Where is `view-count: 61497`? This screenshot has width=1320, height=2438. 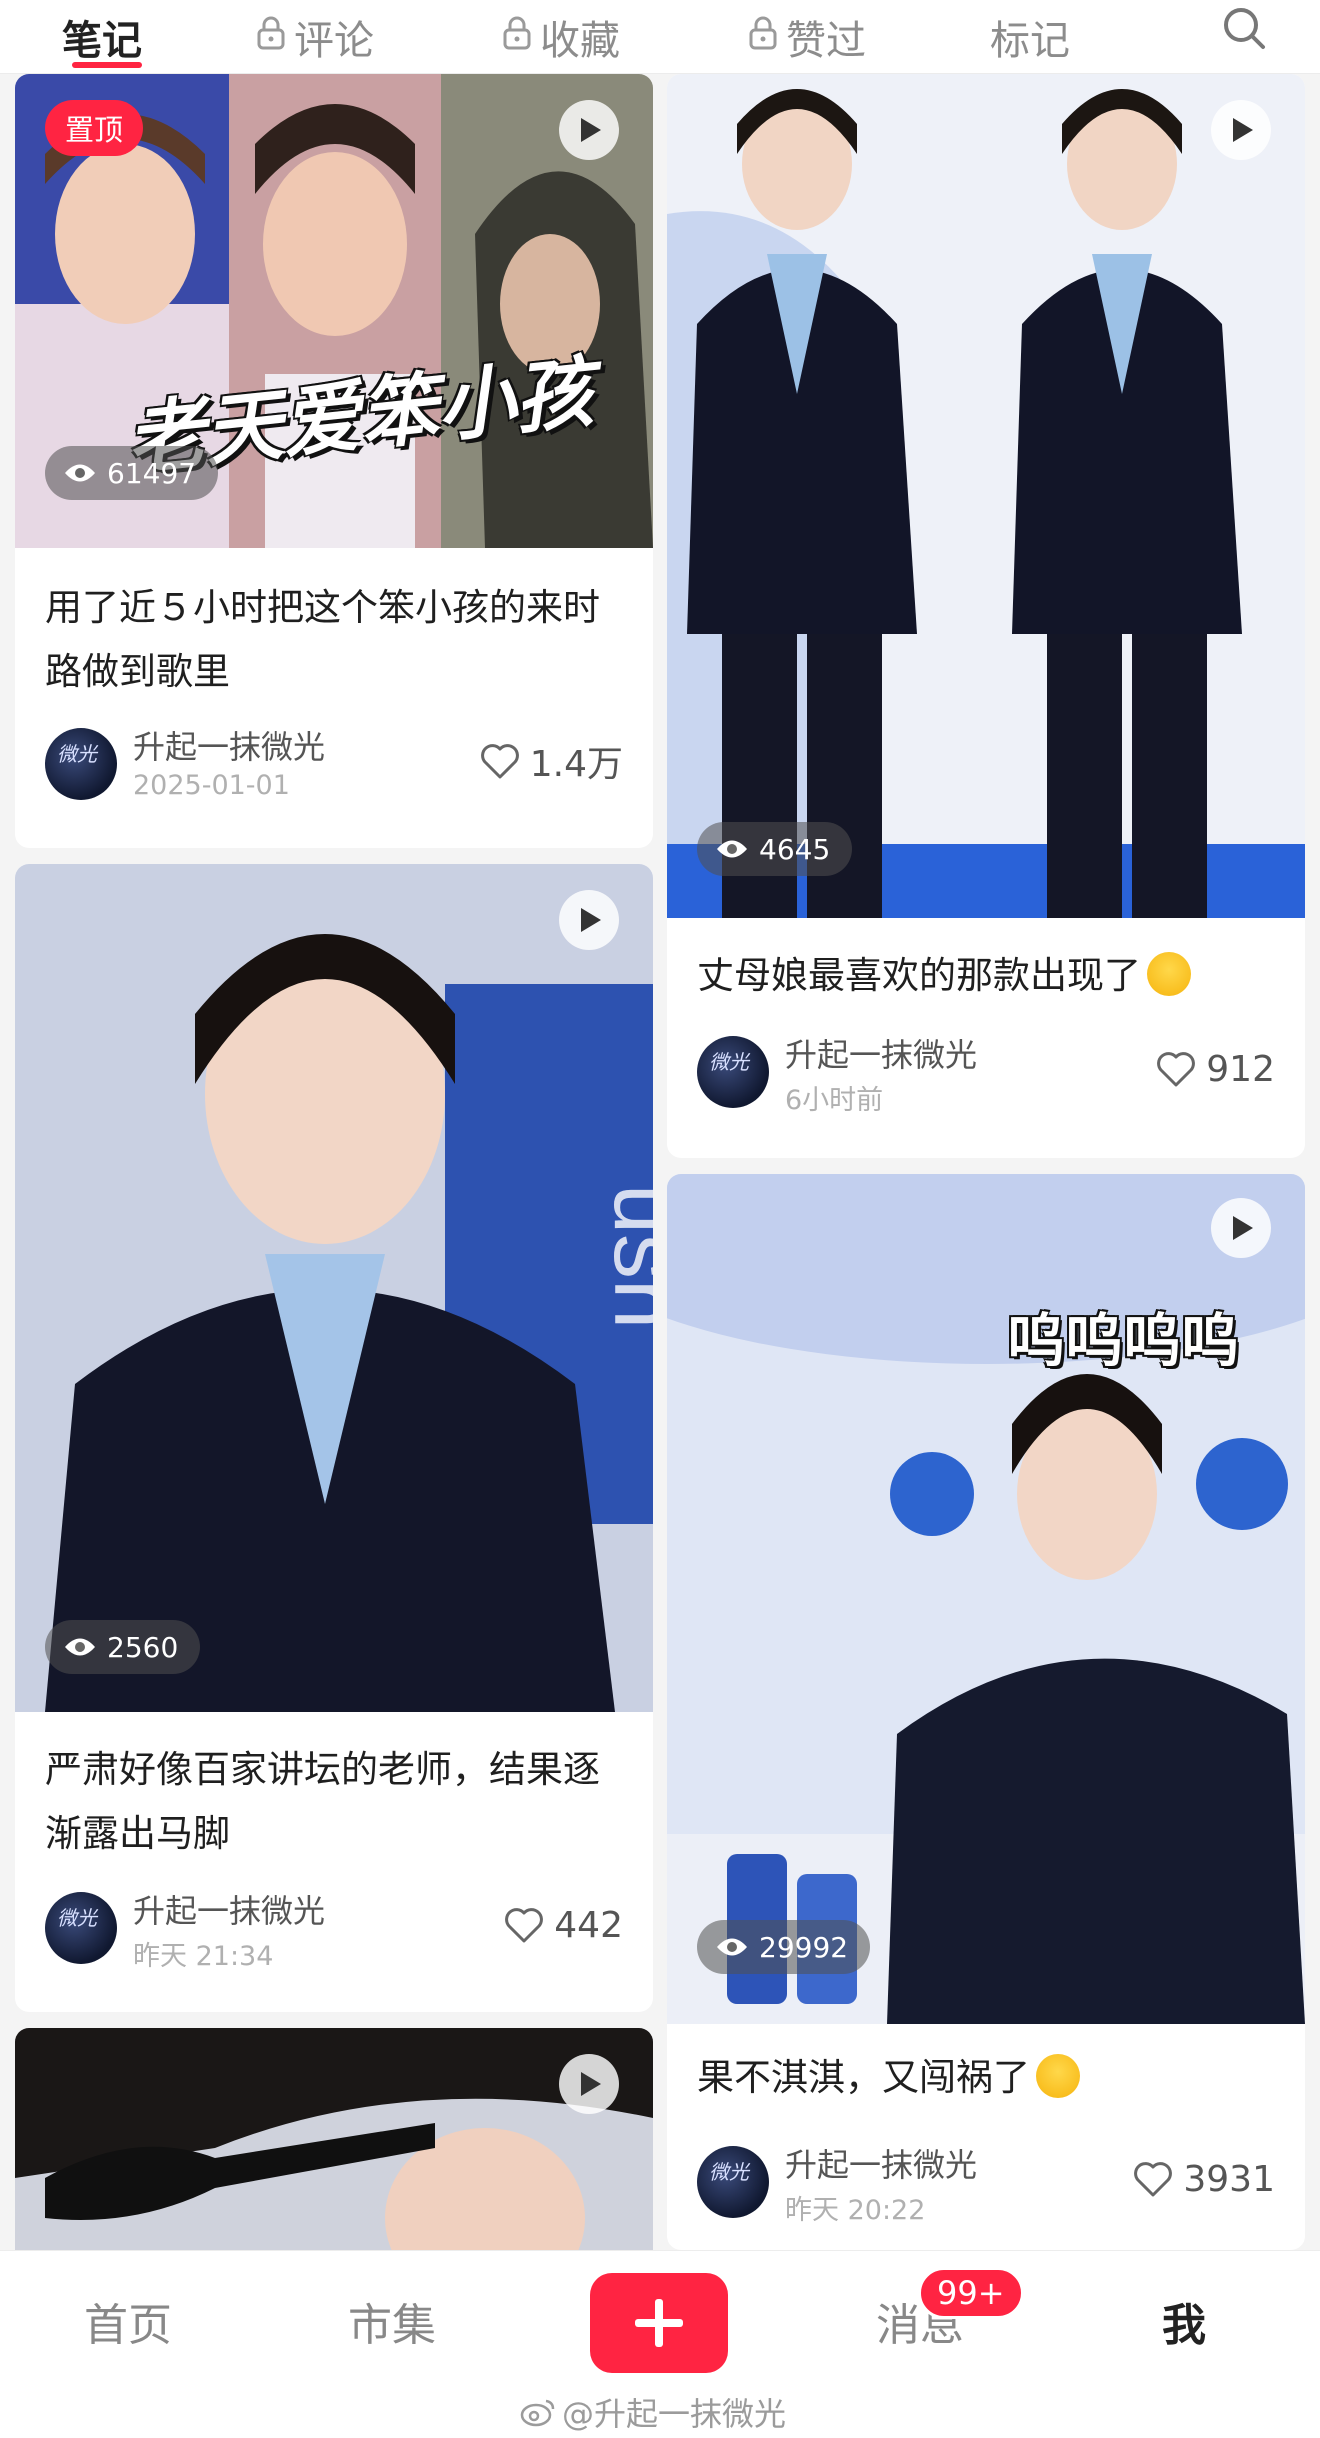 view-count: 61497 is located at coordinates (132, 473).